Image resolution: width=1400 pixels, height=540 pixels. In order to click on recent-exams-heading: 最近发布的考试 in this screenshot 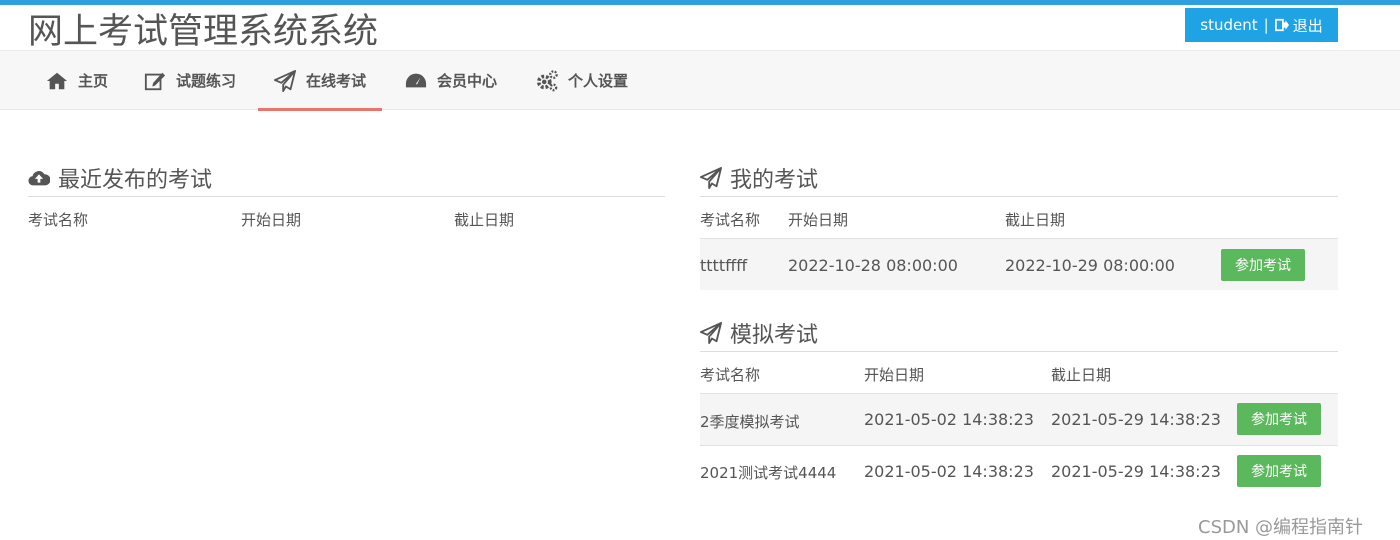, I will do `click(120, 178)`.